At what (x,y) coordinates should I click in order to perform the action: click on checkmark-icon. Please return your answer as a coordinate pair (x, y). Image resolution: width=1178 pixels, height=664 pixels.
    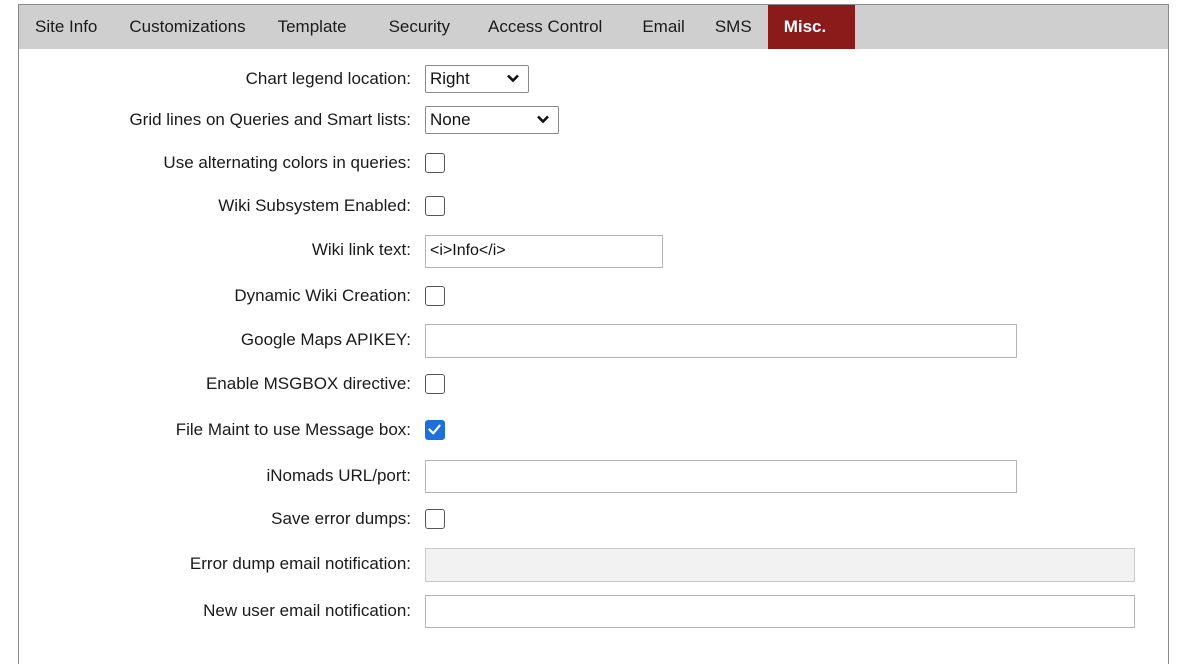
    Looking at the image, I should click on (434, 429).